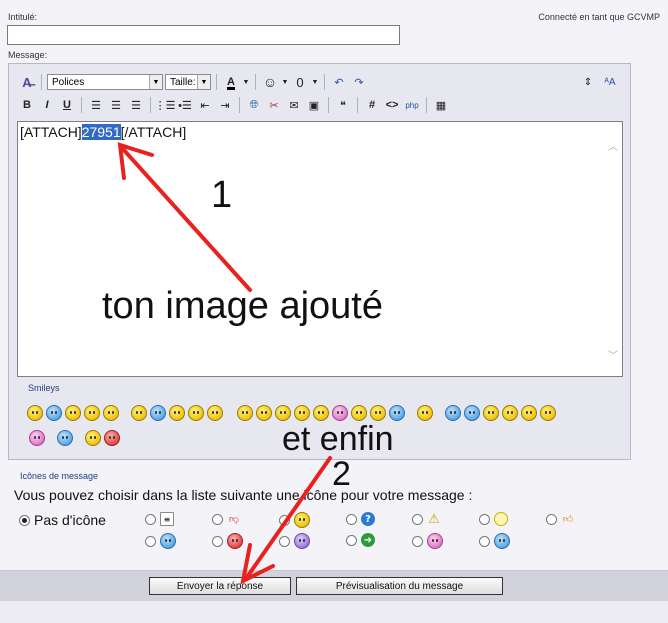 Image resolution: width=668 pixels, height=623 pixels. Describe the element at coordinates (287, 519) in the screenshot. I see `arrow-2-shaft` at that location.